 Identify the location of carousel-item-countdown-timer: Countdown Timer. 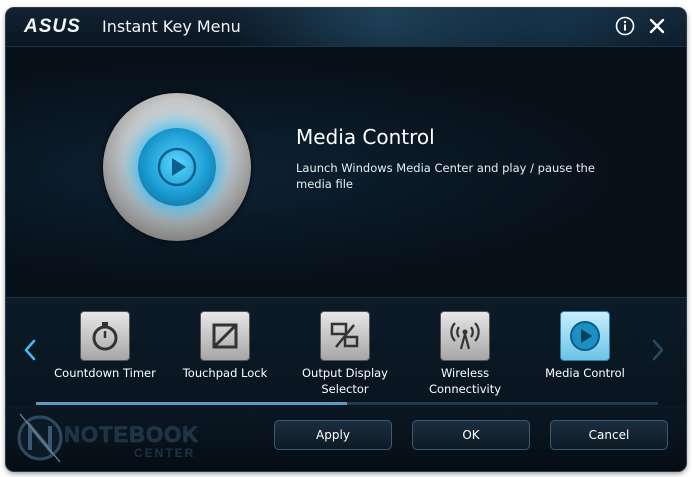
(105, 346).